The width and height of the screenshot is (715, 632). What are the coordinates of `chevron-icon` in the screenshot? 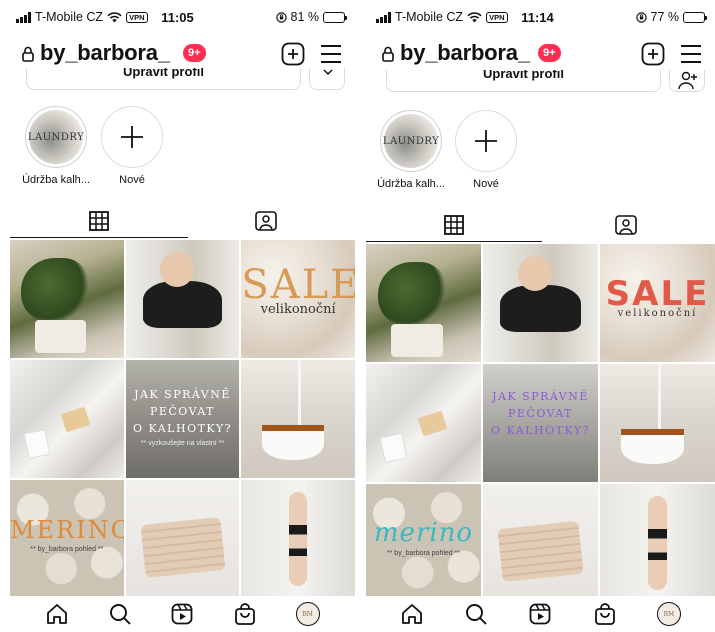 It's located at (328, 72).